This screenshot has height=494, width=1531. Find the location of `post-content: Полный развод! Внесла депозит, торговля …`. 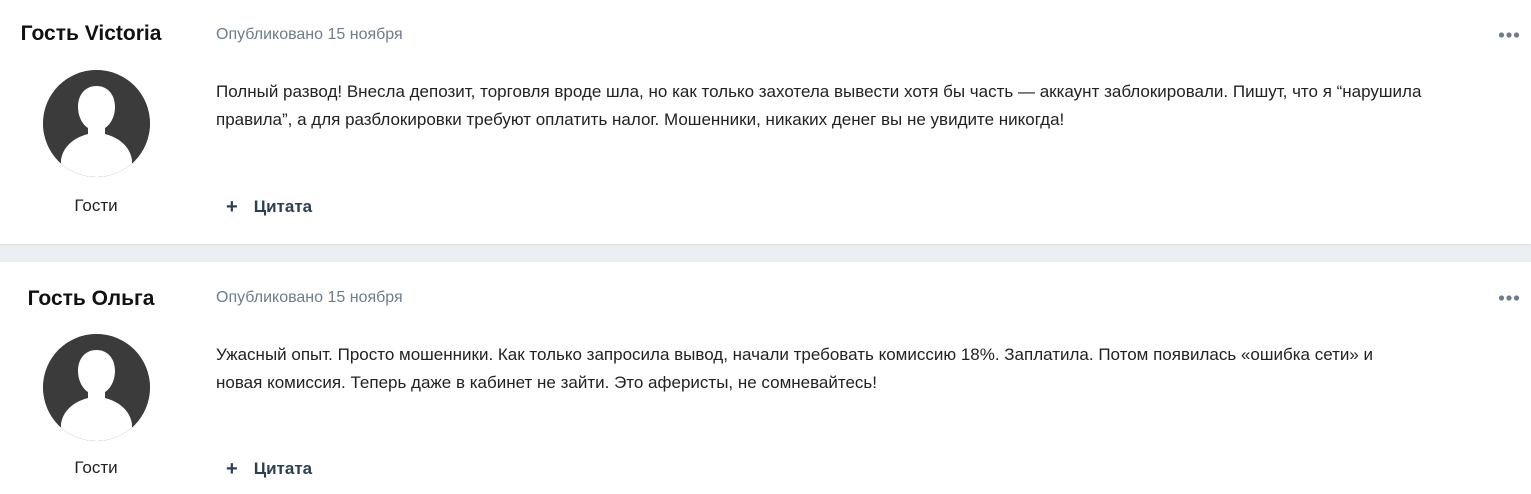

post-content: Полный развод! Внесла депозит, торговля … is located at coordinates (873, 106).